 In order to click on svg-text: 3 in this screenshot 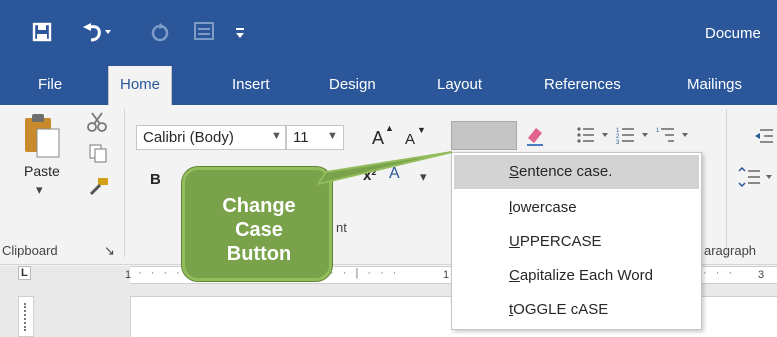, I will do `click(618, 142)`.